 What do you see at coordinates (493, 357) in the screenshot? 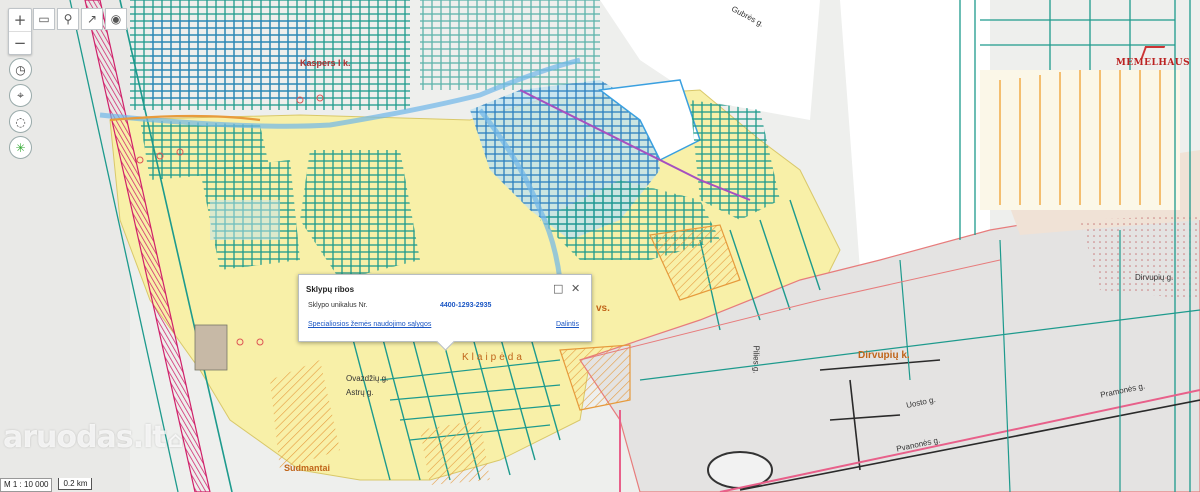
I see `place-klaipeda: Klaipėda` at bounding box center [493, 357].